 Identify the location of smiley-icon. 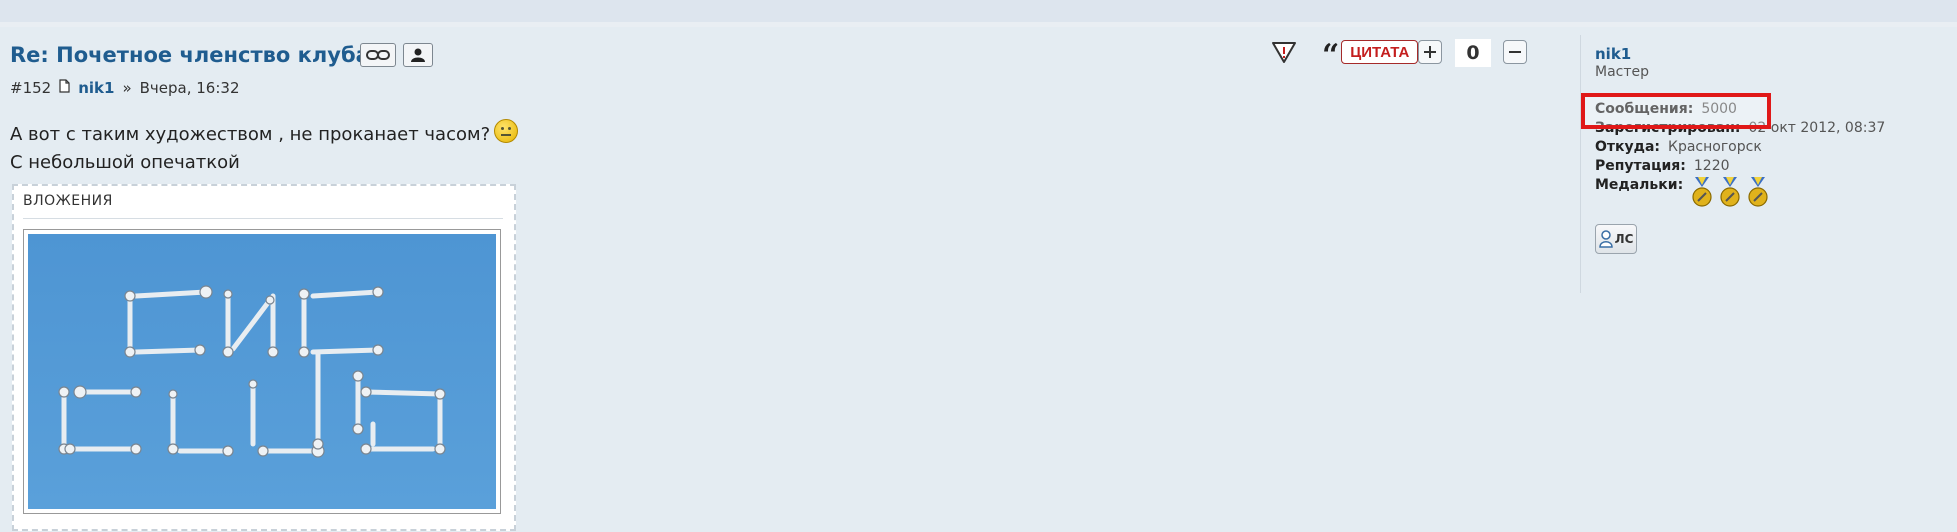
(506, 131).